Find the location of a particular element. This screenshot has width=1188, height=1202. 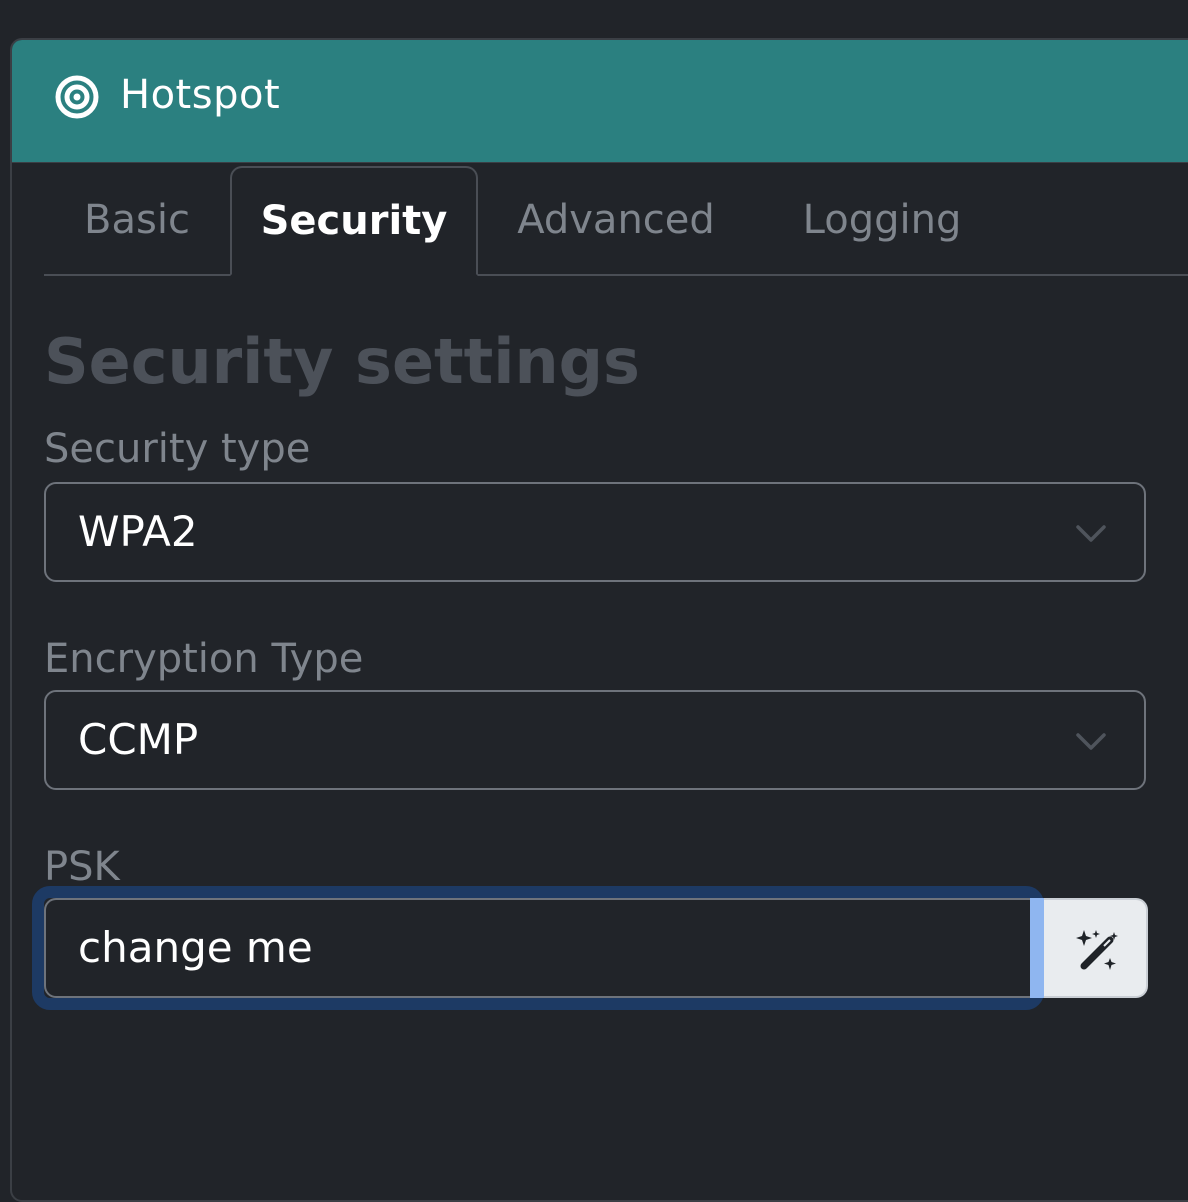

generate-psk-button is located at coordinates (1096, 948).